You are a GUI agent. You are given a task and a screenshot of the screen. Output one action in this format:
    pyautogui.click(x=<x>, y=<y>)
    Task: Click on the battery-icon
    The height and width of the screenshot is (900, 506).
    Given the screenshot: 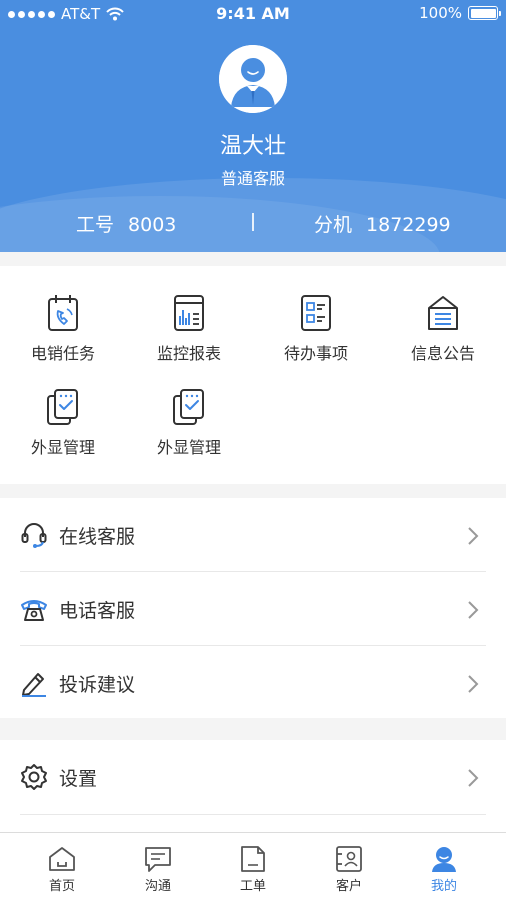 What is the action you would take?
    pyautogui.click(x=484, y=13)
    